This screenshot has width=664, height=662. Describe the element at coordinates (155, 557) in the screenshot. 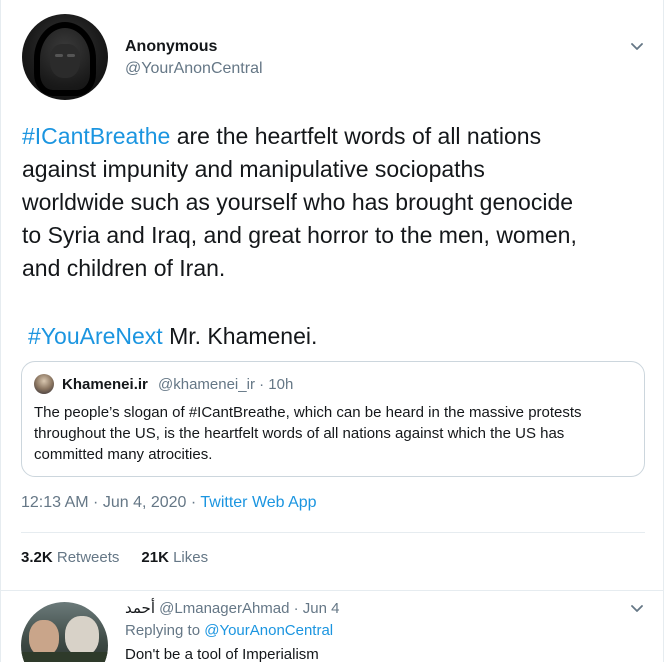

I see `likes-count: 21K` at that location.